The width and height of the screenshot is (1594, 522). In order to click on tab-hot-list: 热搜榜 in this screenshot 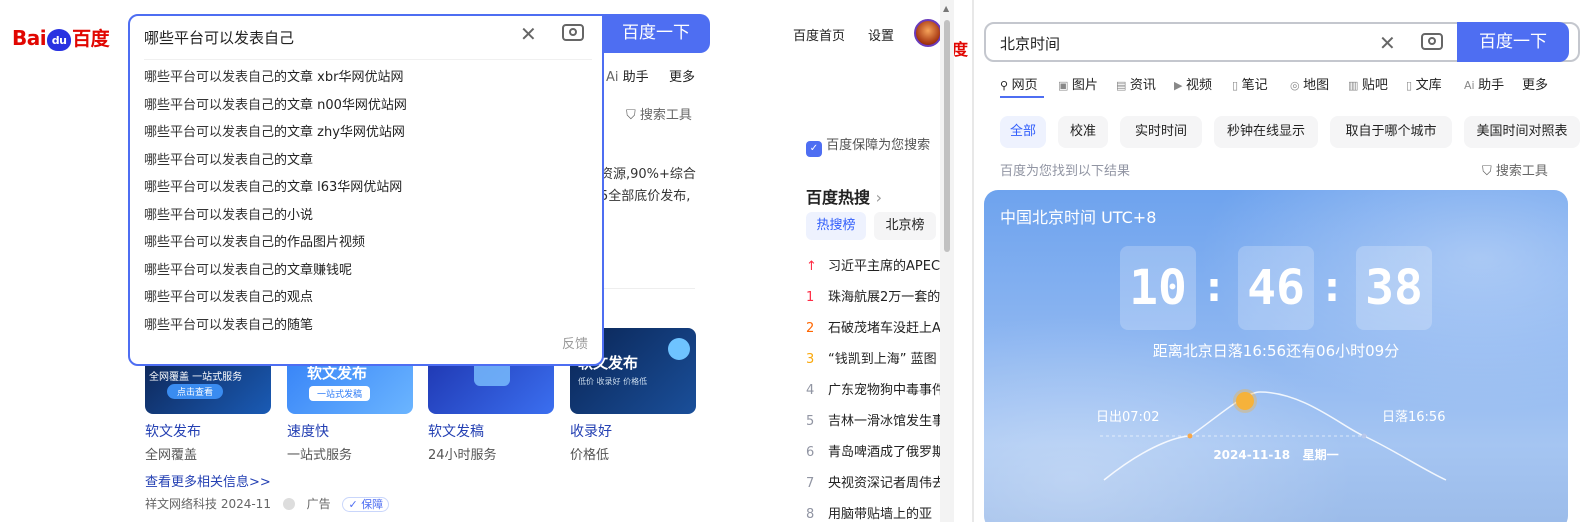, I will do `click(836, 226)`.